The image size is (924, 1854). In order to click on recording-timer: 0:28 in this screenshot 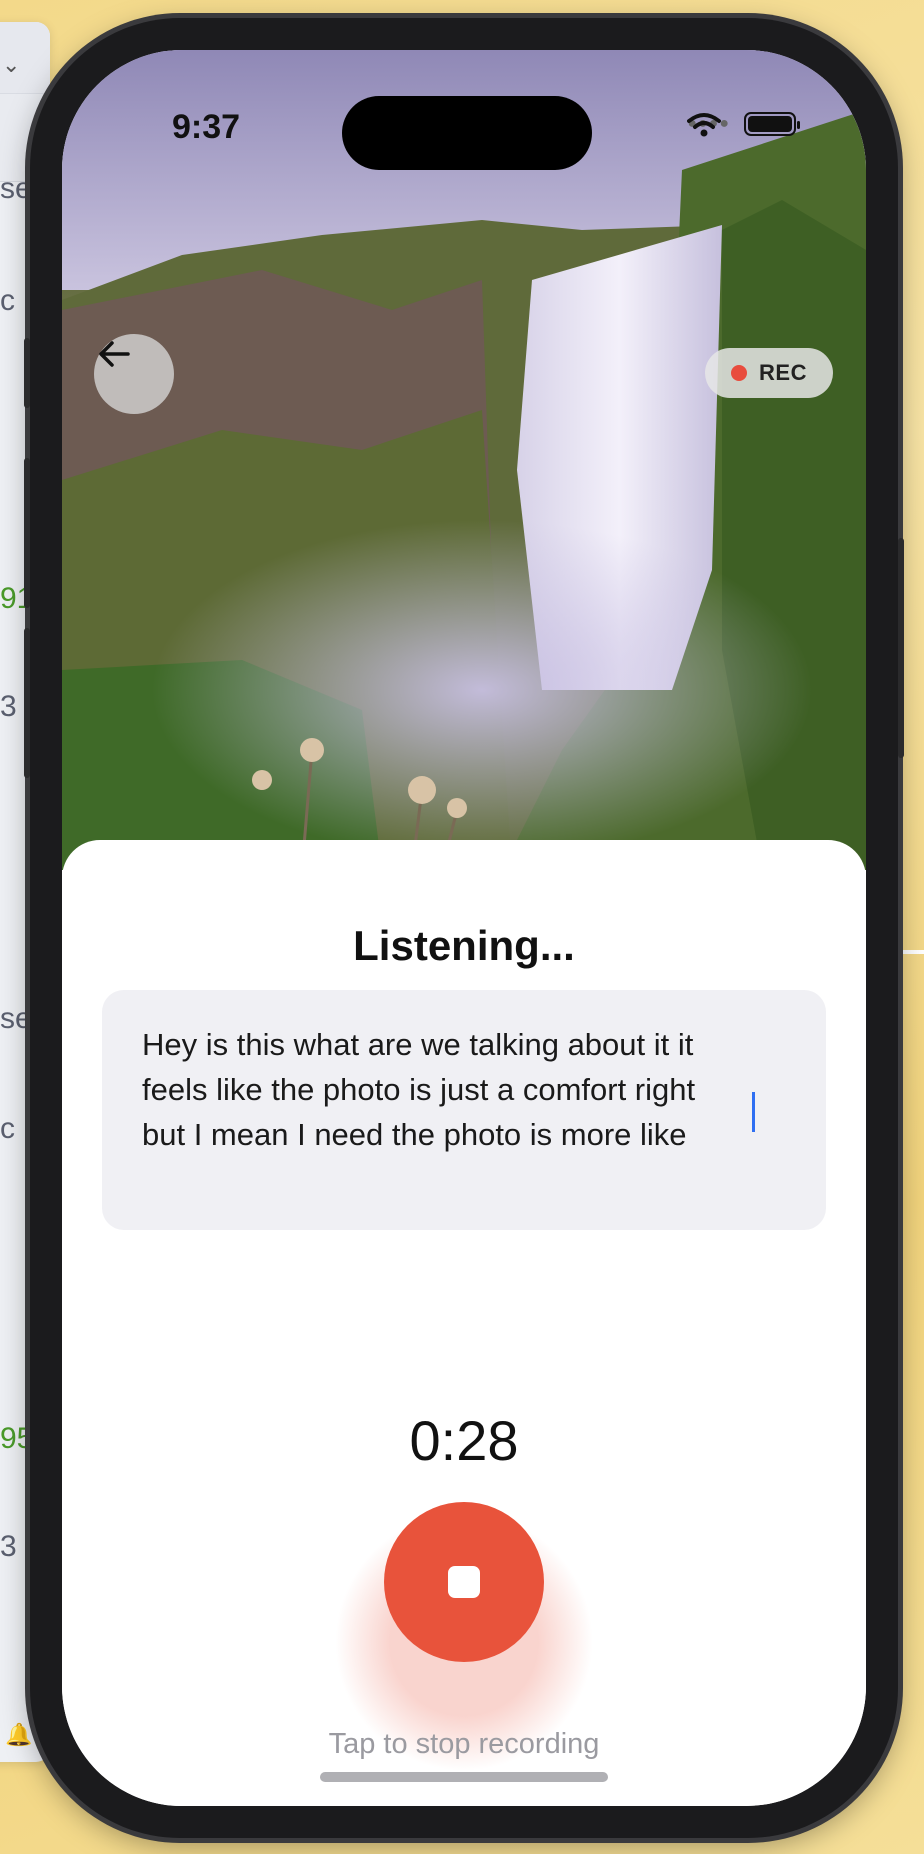, I will do `click(464, 1440)`.